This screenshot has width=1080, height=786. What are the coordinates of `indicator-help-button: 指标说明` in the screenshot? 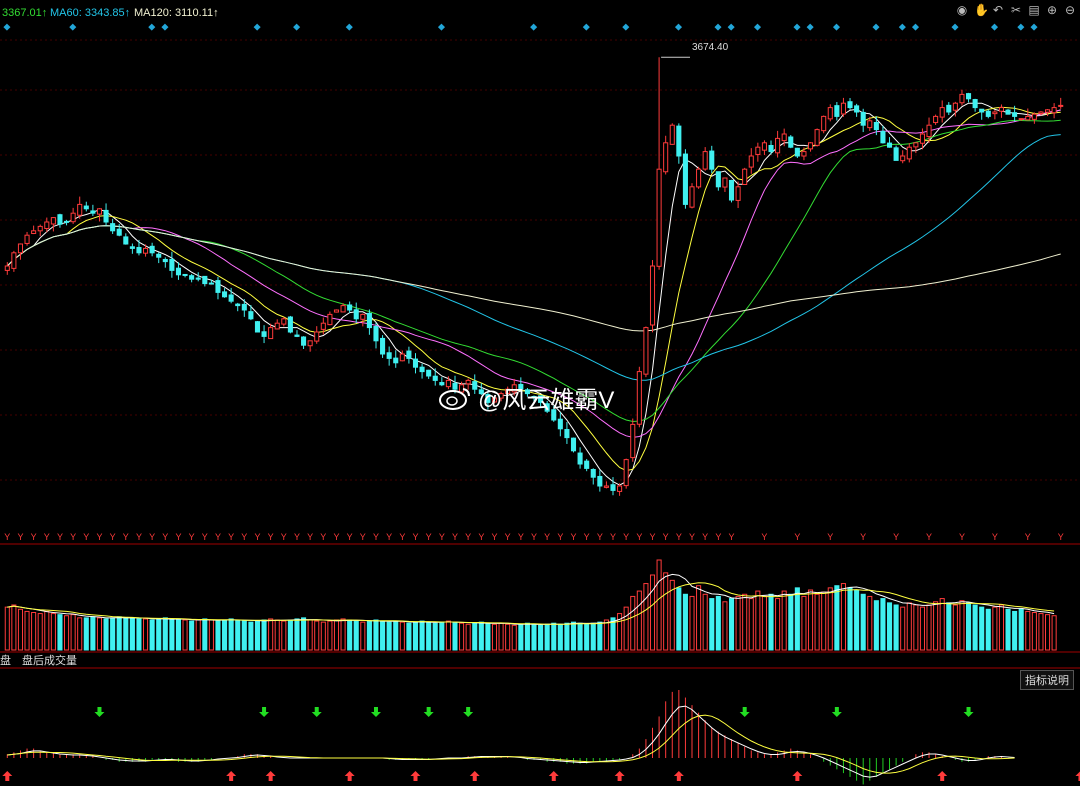 It's located at (1047, 680).